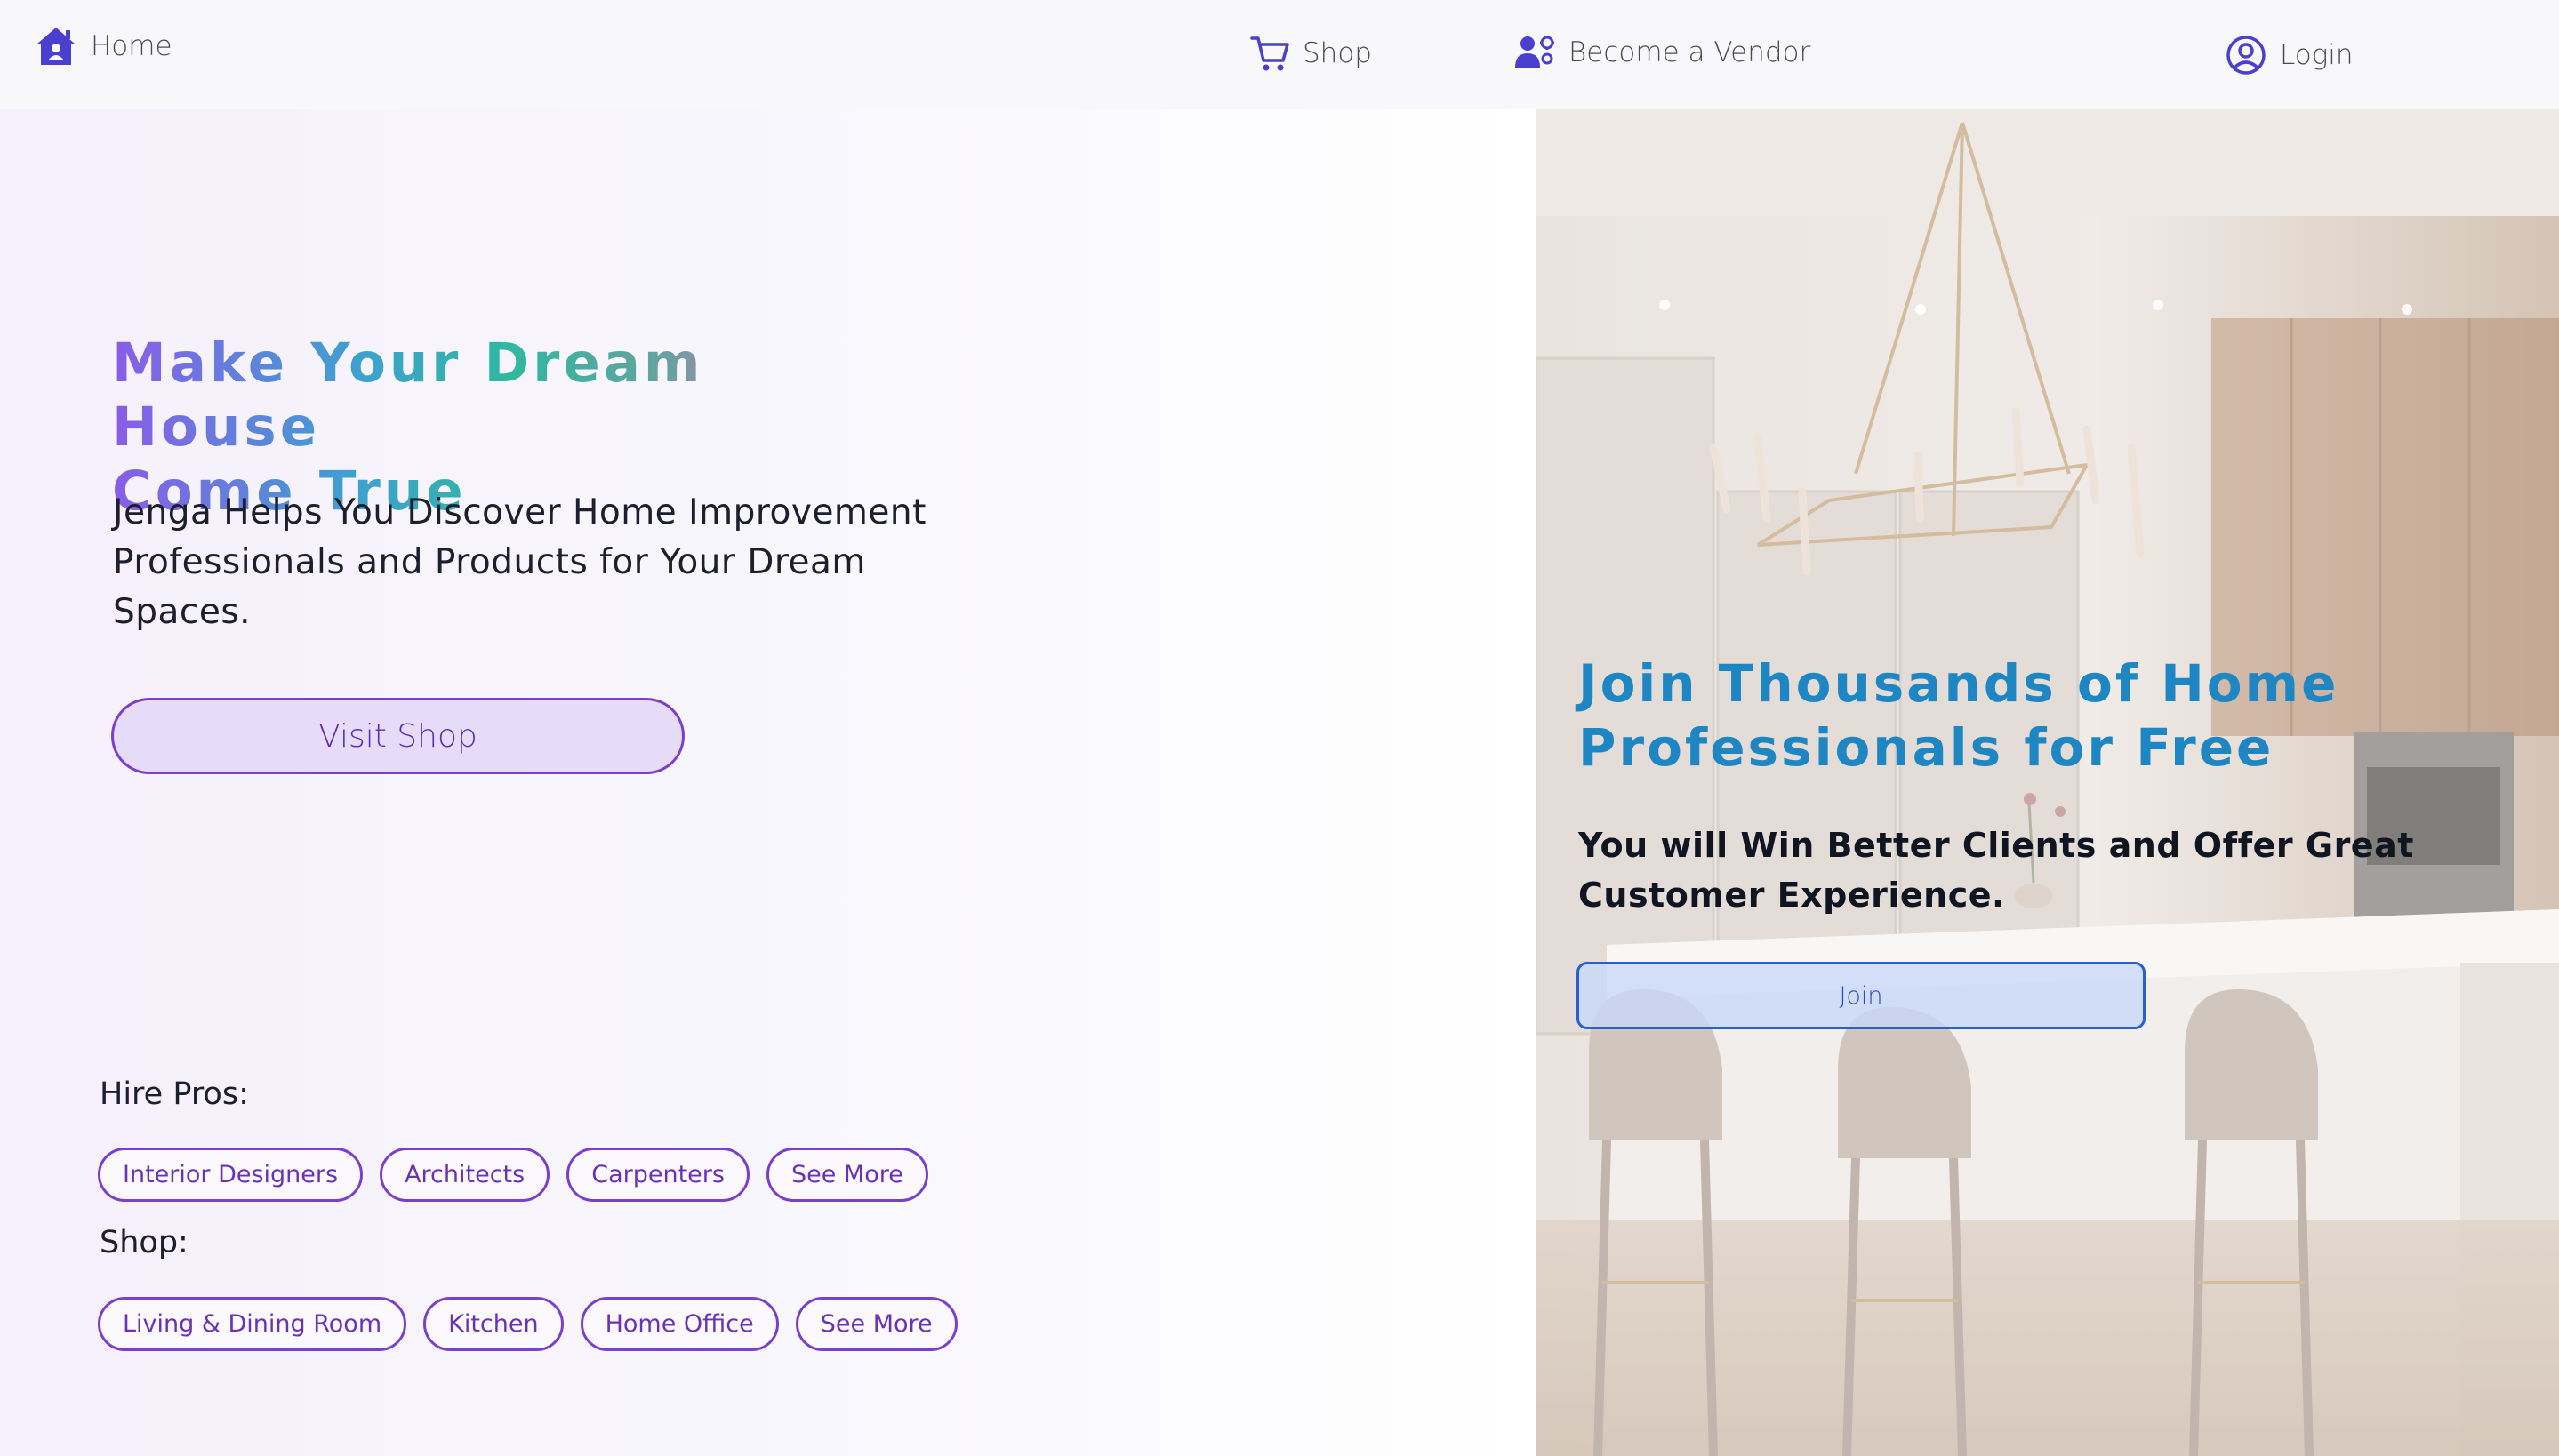 The height and width of the screenshot is (1456, 2559). What do you see at coordinates (131, 46) in the screenshot?
I see `nav-home-label: Home` at bounding box center [131, 46].